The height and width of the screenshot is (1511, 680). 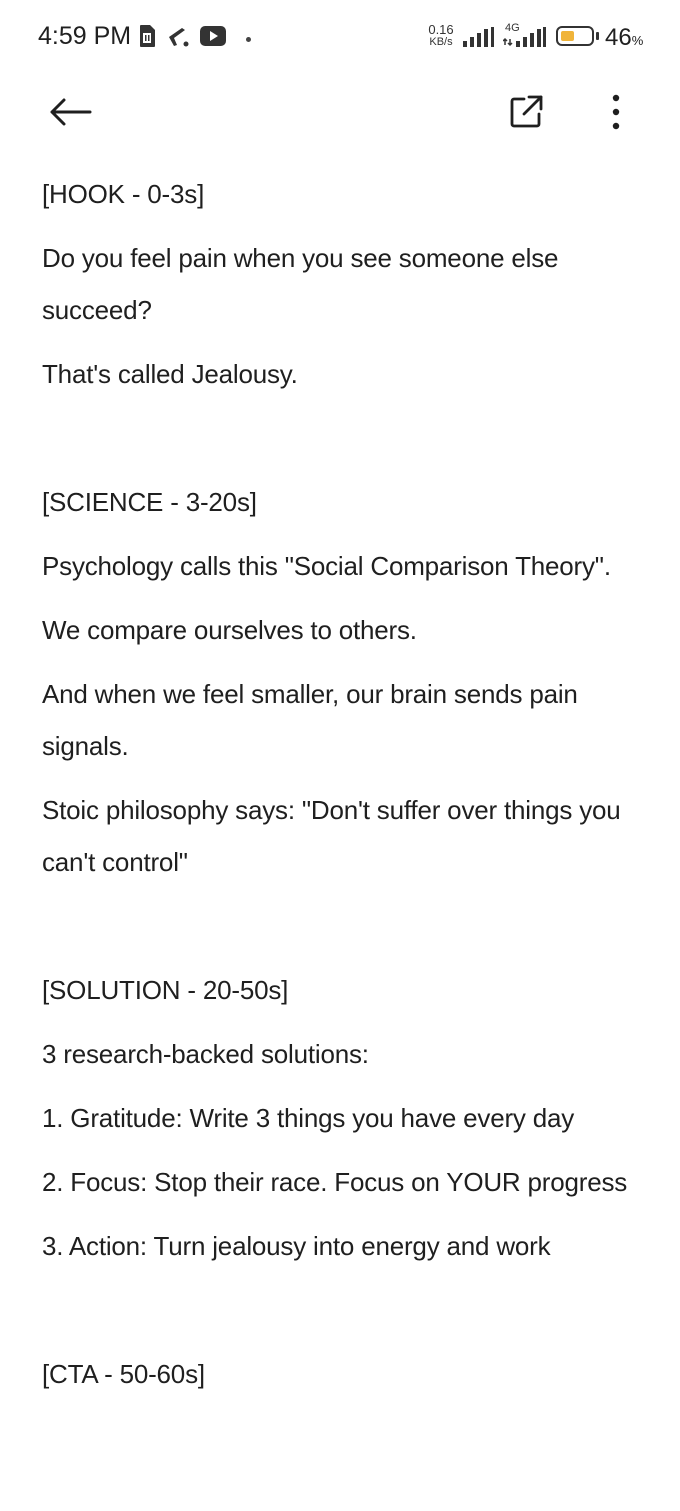 I want to click on network-speed: 0.16 KB/s, so click(x=441, y=35).